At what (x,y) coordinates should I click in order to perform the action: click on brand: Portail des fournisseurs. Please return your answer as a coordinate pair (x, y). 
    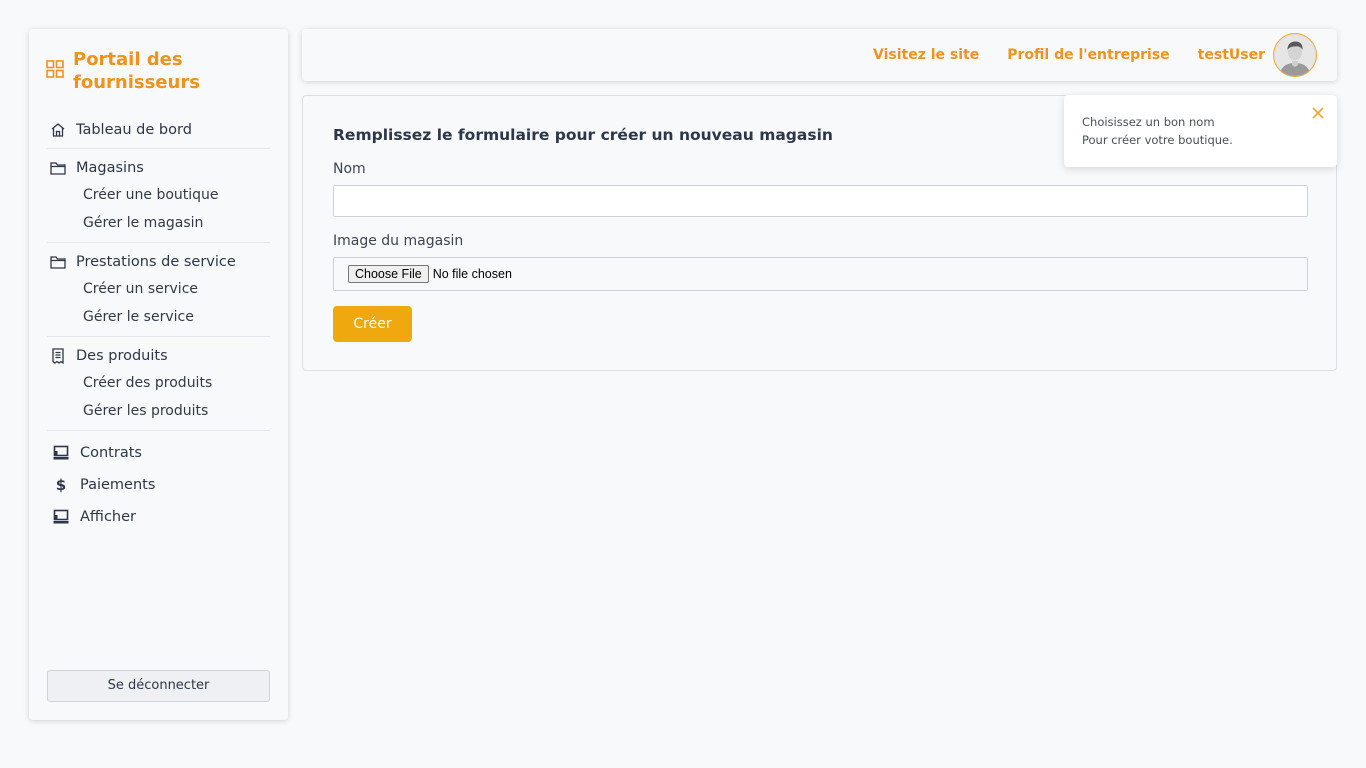
    Looking at the image, I should click on (134, 71).